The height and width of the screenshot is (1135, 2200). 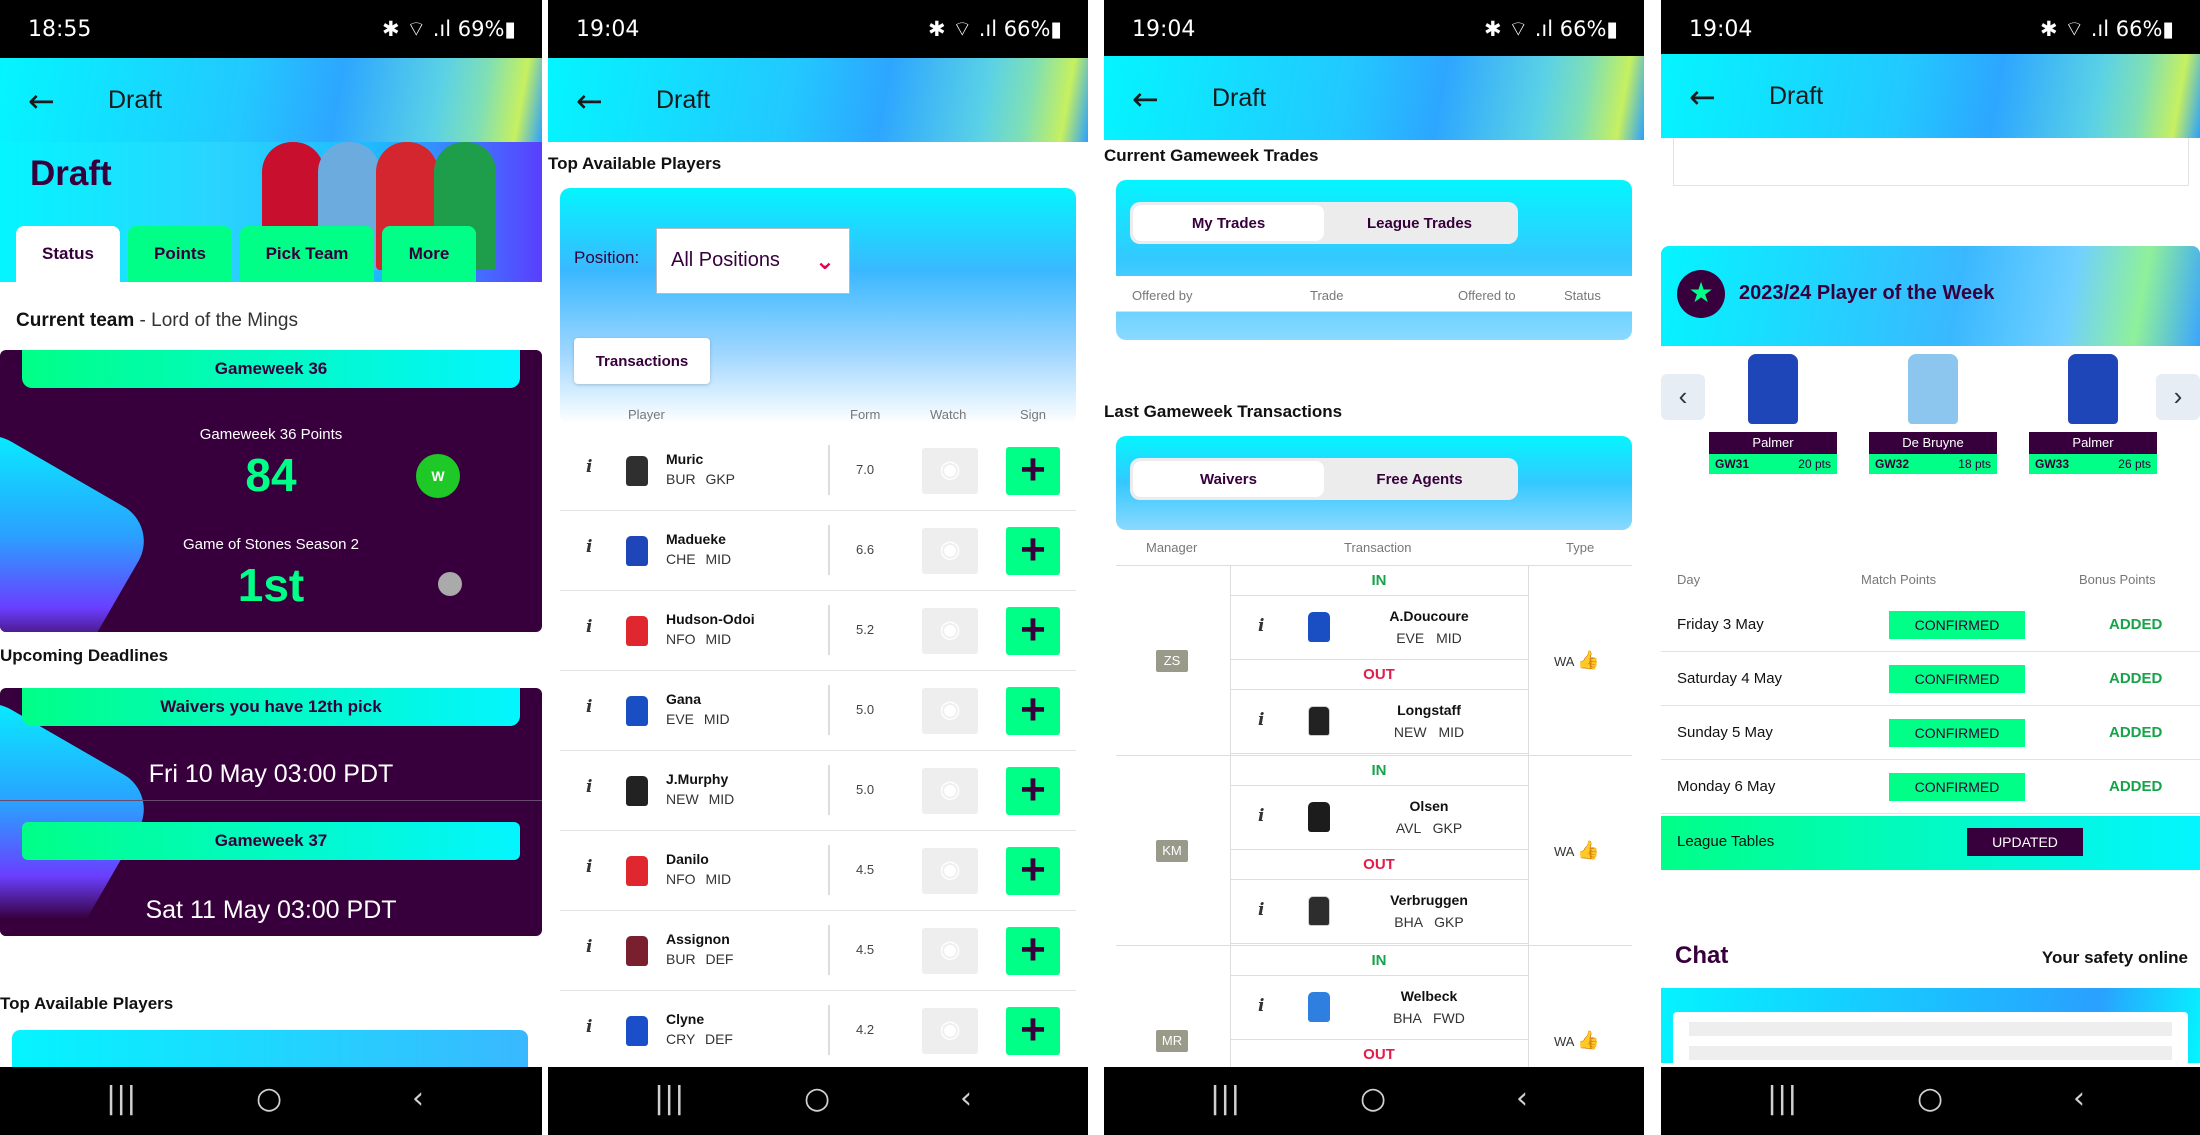 What do you see at coordinates (608, 29) in the screenshot?
I see `clock: 19:04` at bounding box center [608, 29].